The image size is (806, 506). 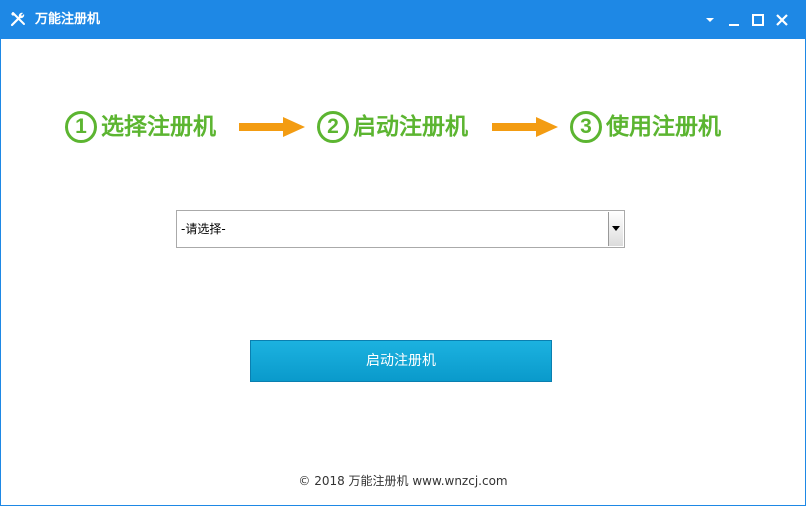 What do you see at coordinates (586, 127) in the screenshot?
I see `step-number: 3` at bounding box center [586, 127].